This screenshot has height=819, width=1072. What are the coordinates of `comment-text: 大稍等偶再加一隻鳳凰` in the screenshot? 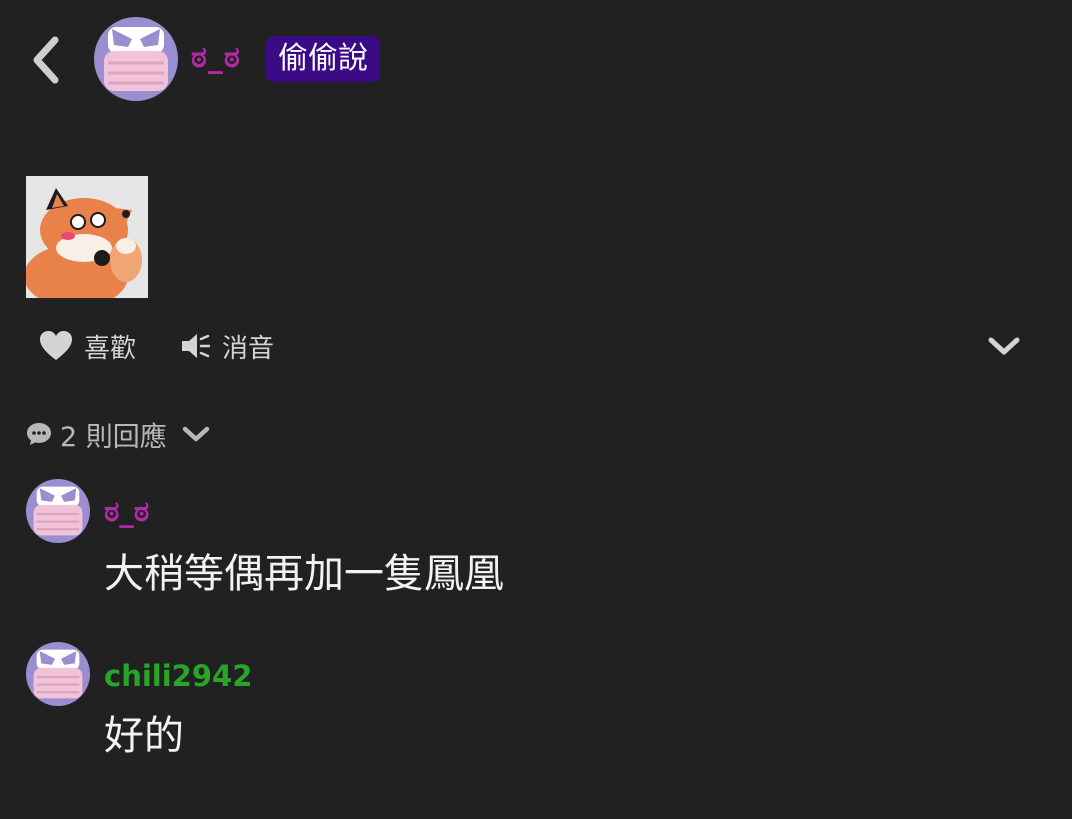 It's located at (304, 574).